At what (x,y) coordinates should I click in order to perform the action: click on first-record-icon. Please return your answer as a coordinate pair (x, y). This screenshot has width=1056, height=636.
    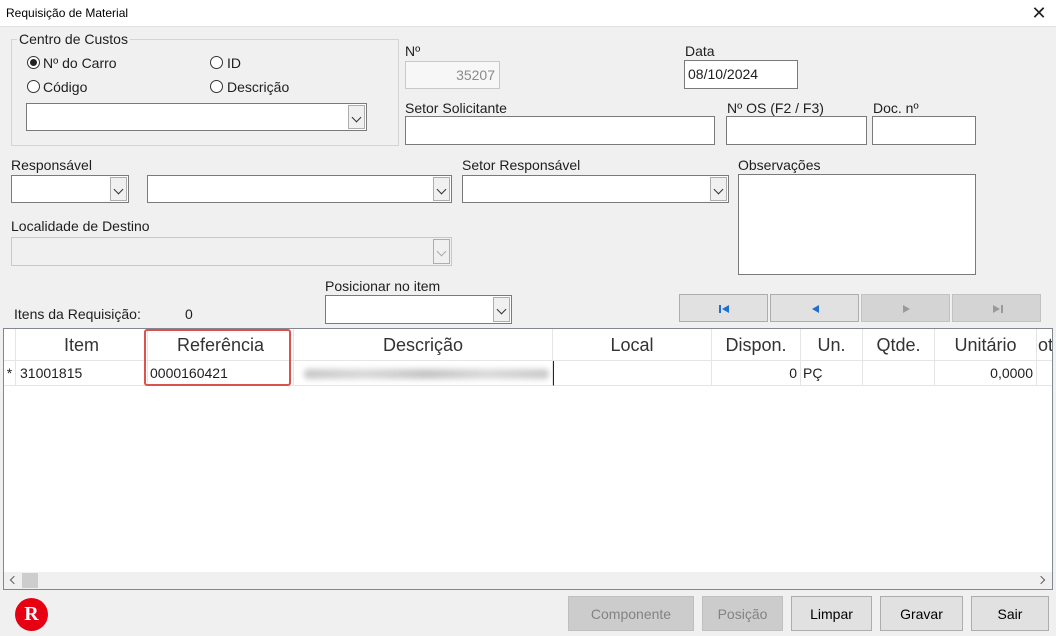
    Looking at the image, I should click on (724, 309).